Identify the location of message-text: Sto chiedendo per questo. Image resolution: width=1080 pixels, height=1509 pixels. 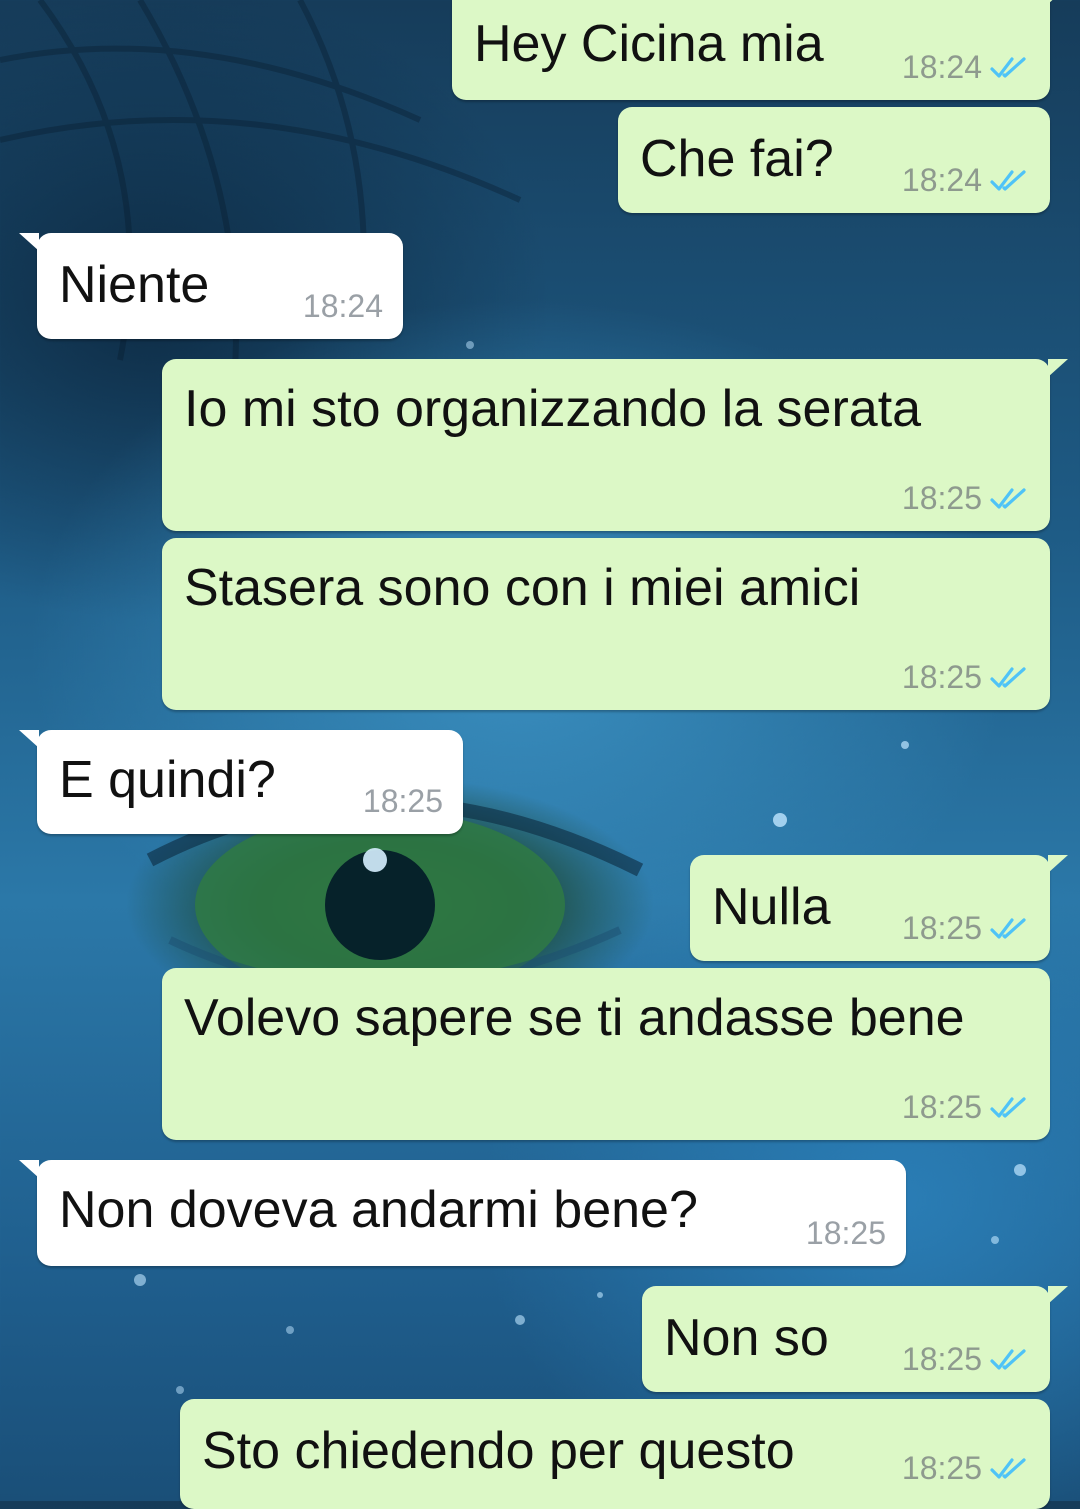
(498, 1451).